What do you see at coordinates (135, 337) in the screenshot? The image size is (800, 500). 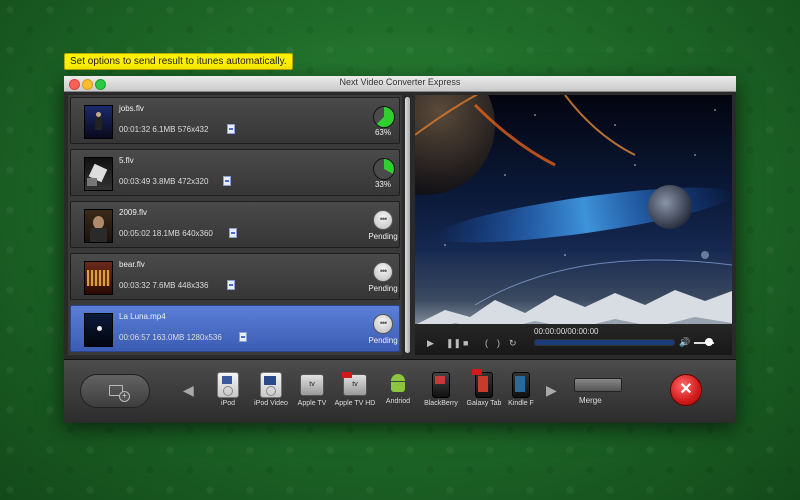 I see `file-duration: 00:06:57` at bounding box center [135, 337].